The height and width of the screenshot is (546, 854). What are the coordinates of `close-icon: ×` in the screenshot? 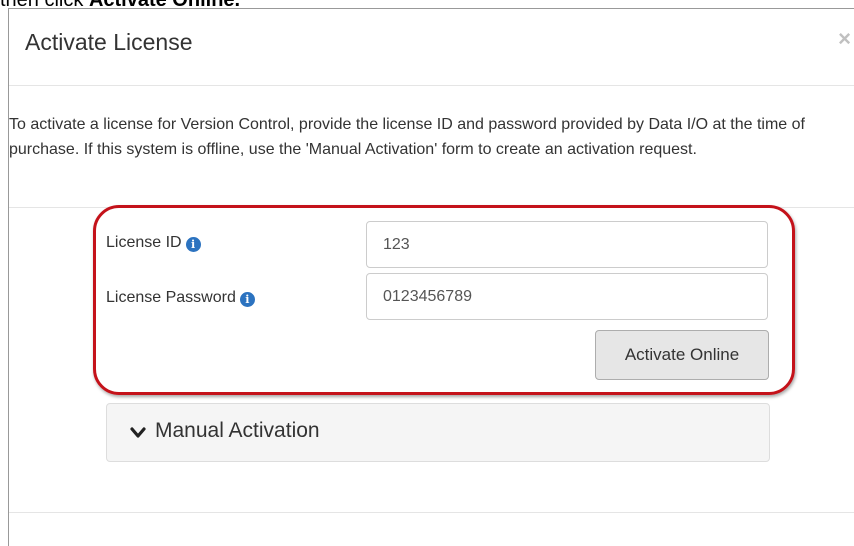 It's located at (844, 39).